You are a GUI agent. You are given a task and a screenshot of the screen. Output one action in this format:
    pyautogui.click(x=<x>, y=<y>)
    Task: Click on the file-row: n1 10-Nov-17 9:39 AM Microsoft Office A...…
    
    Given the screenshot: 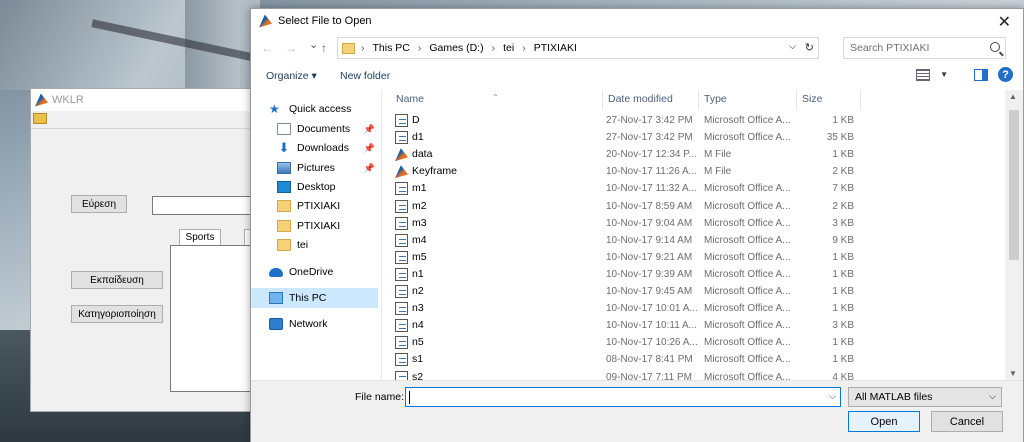 What is the action you would take?
    pyautogui.click(x=693, y=274)
    